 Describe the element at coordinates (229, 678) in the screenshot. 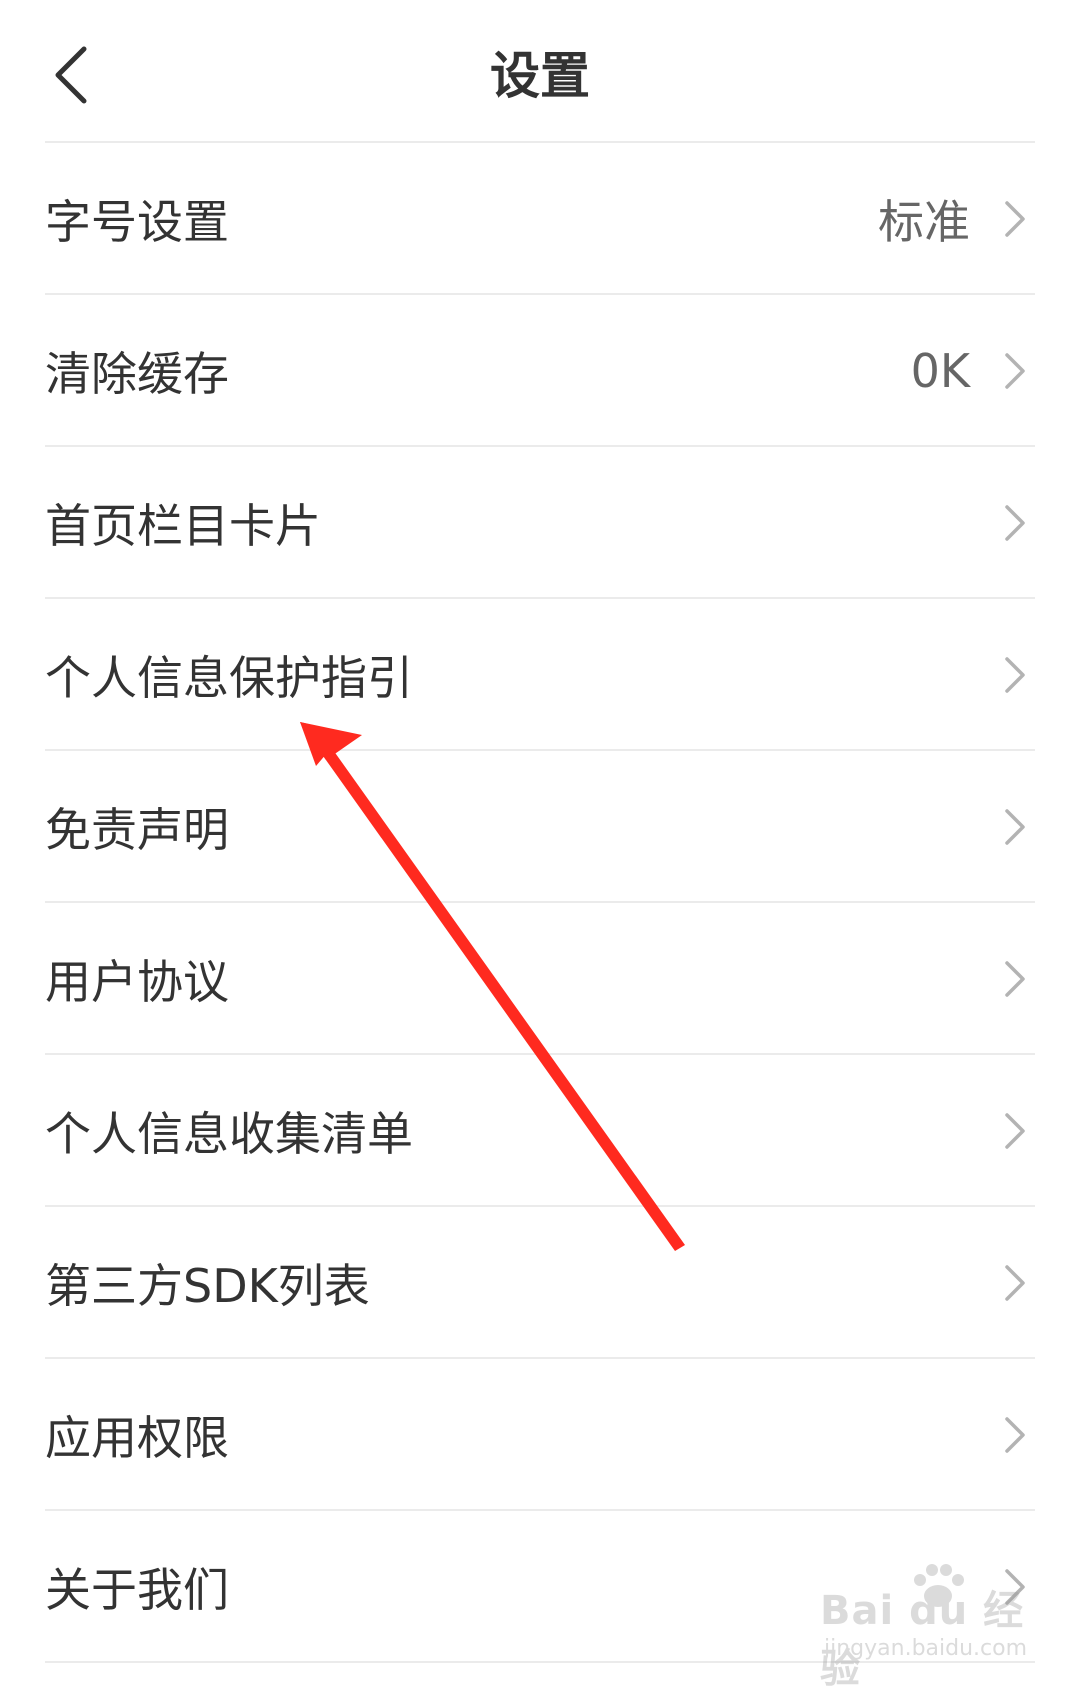

I see `settings-item-label: 个人信息保护指引` at that location.